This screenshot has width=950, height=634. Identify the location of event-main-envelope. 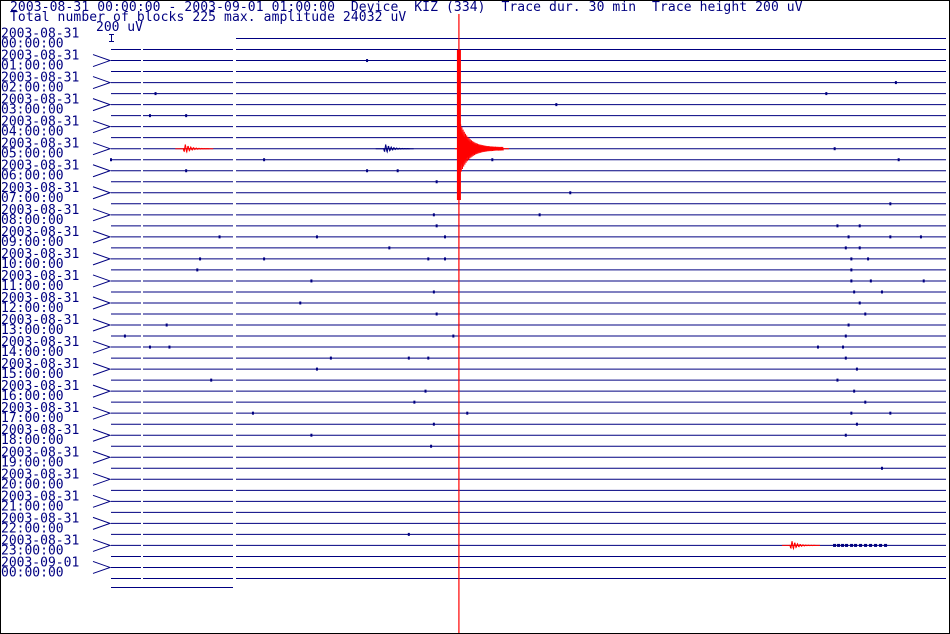
(458, 125).